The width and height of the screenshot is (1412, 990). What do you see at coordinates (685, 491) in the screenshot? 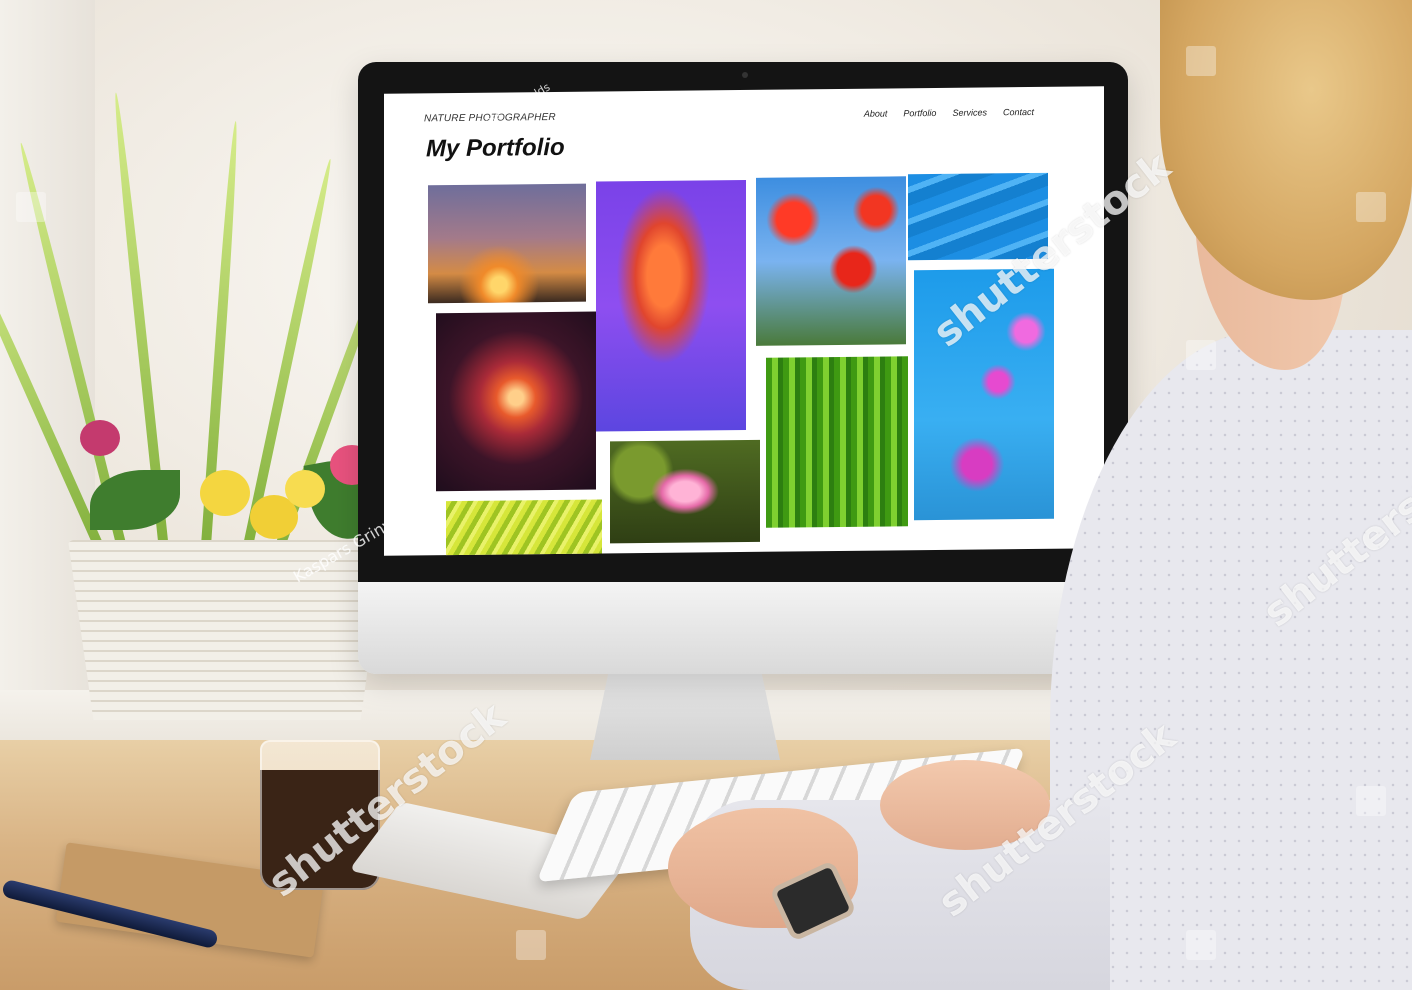
I see `water-lily-photo` at bounding box center [685, 491].